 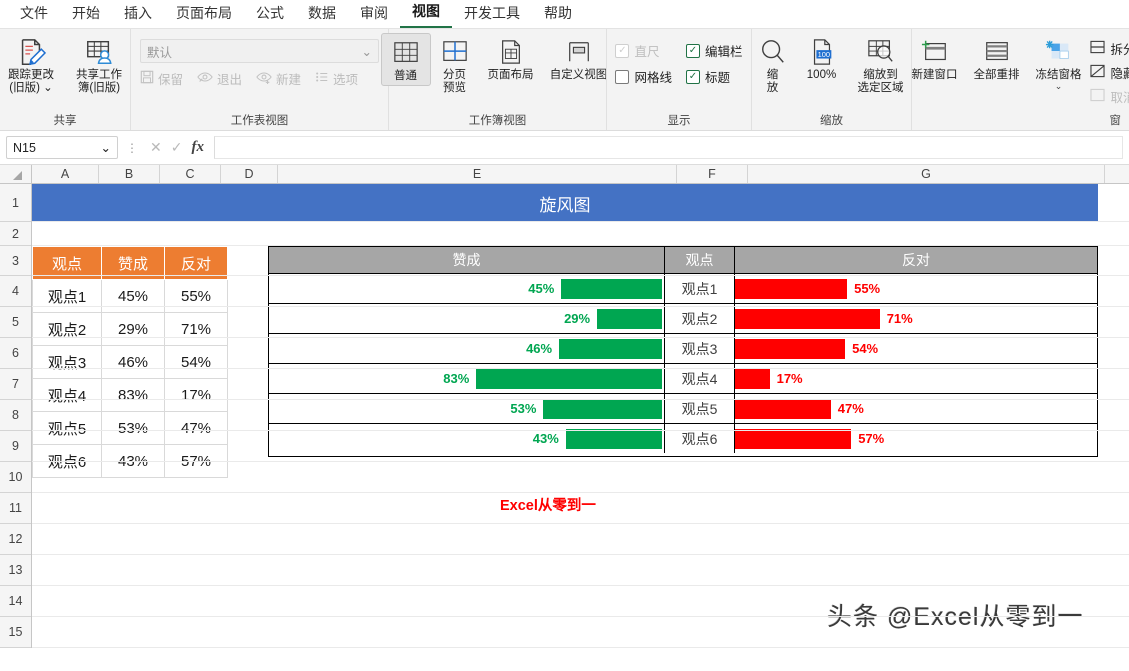 I want to click on column-header-A: A, so click(x=65, y=174).